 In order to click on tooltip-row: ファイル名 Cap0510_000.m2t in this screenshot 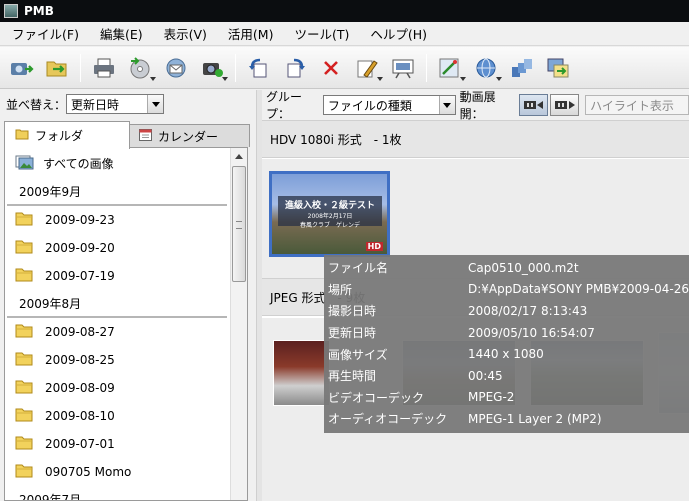, I will do `click(506, 268)`.